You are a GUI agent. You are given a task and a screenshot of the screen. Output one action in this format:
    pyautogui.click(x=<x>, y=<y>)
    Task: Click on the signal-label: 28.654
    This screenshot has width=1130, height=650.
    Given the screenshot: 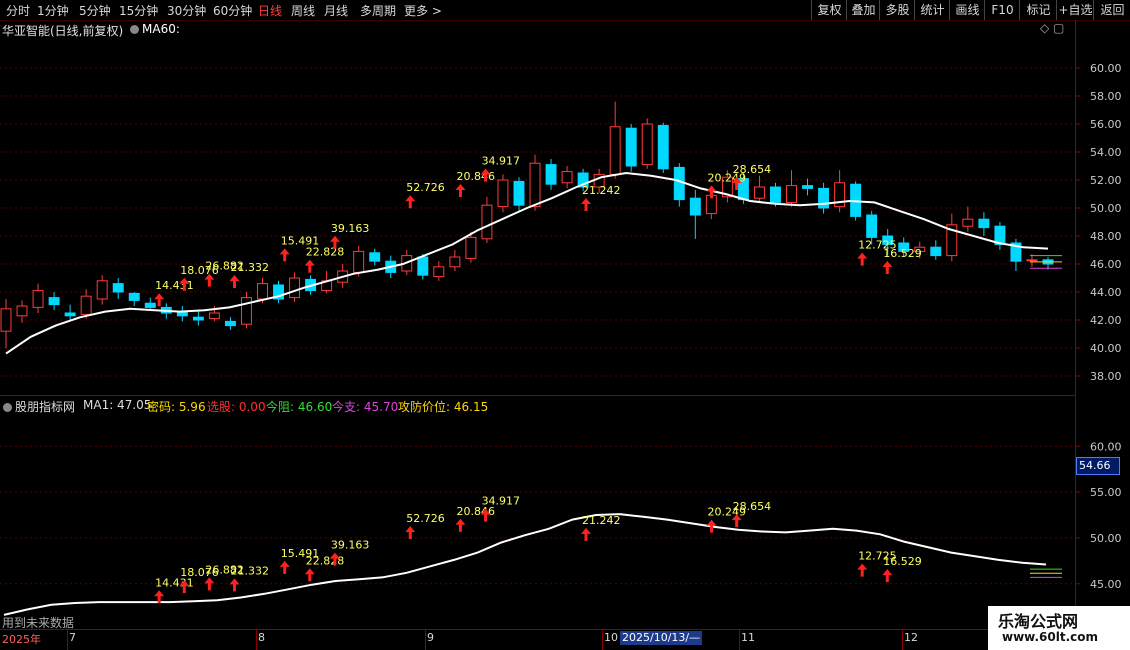 What is the action you would take?
    pyautogui.click(x=752, y=506)
    